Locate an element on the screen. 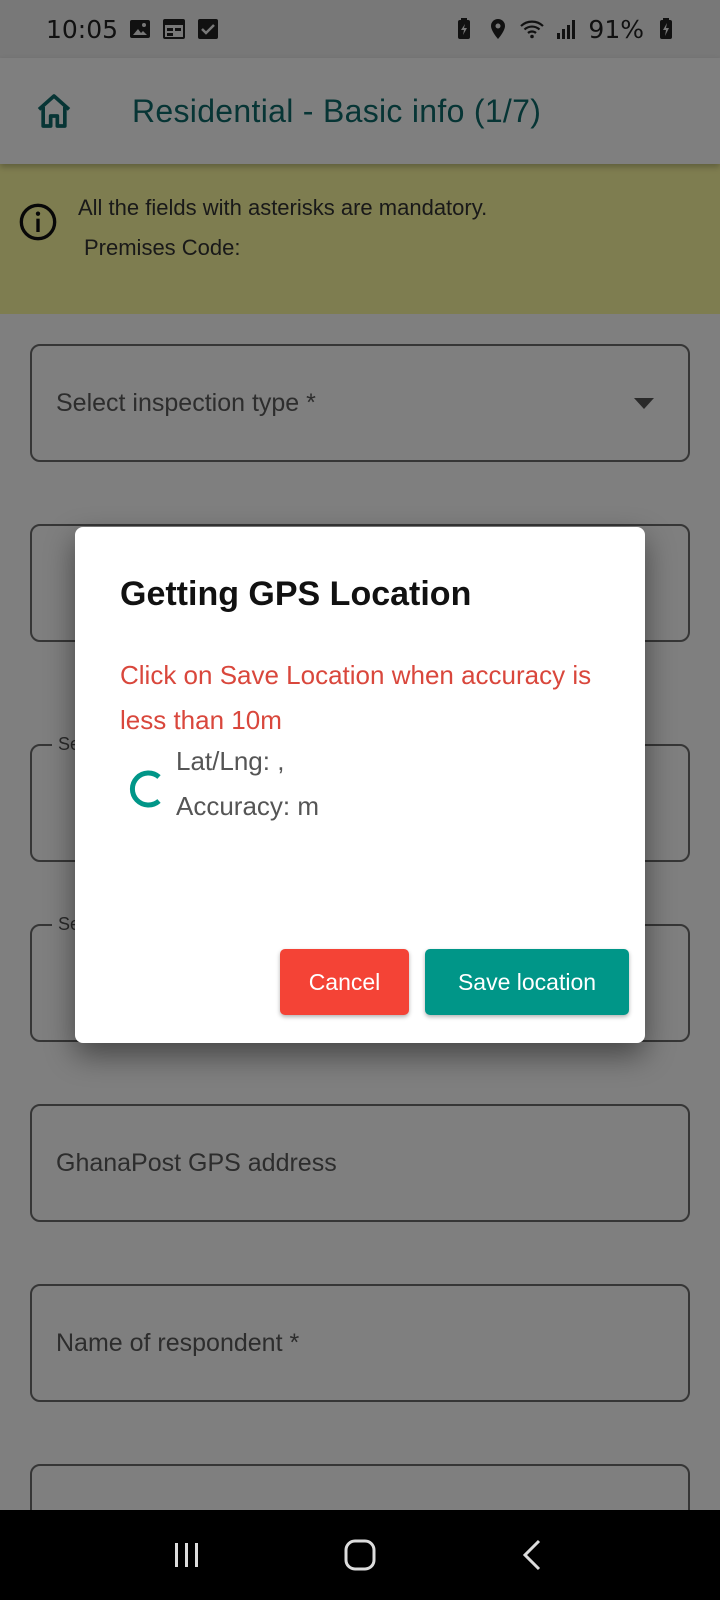 The image size is (720, 1600). back-button is located at coordinates (533, 1555).